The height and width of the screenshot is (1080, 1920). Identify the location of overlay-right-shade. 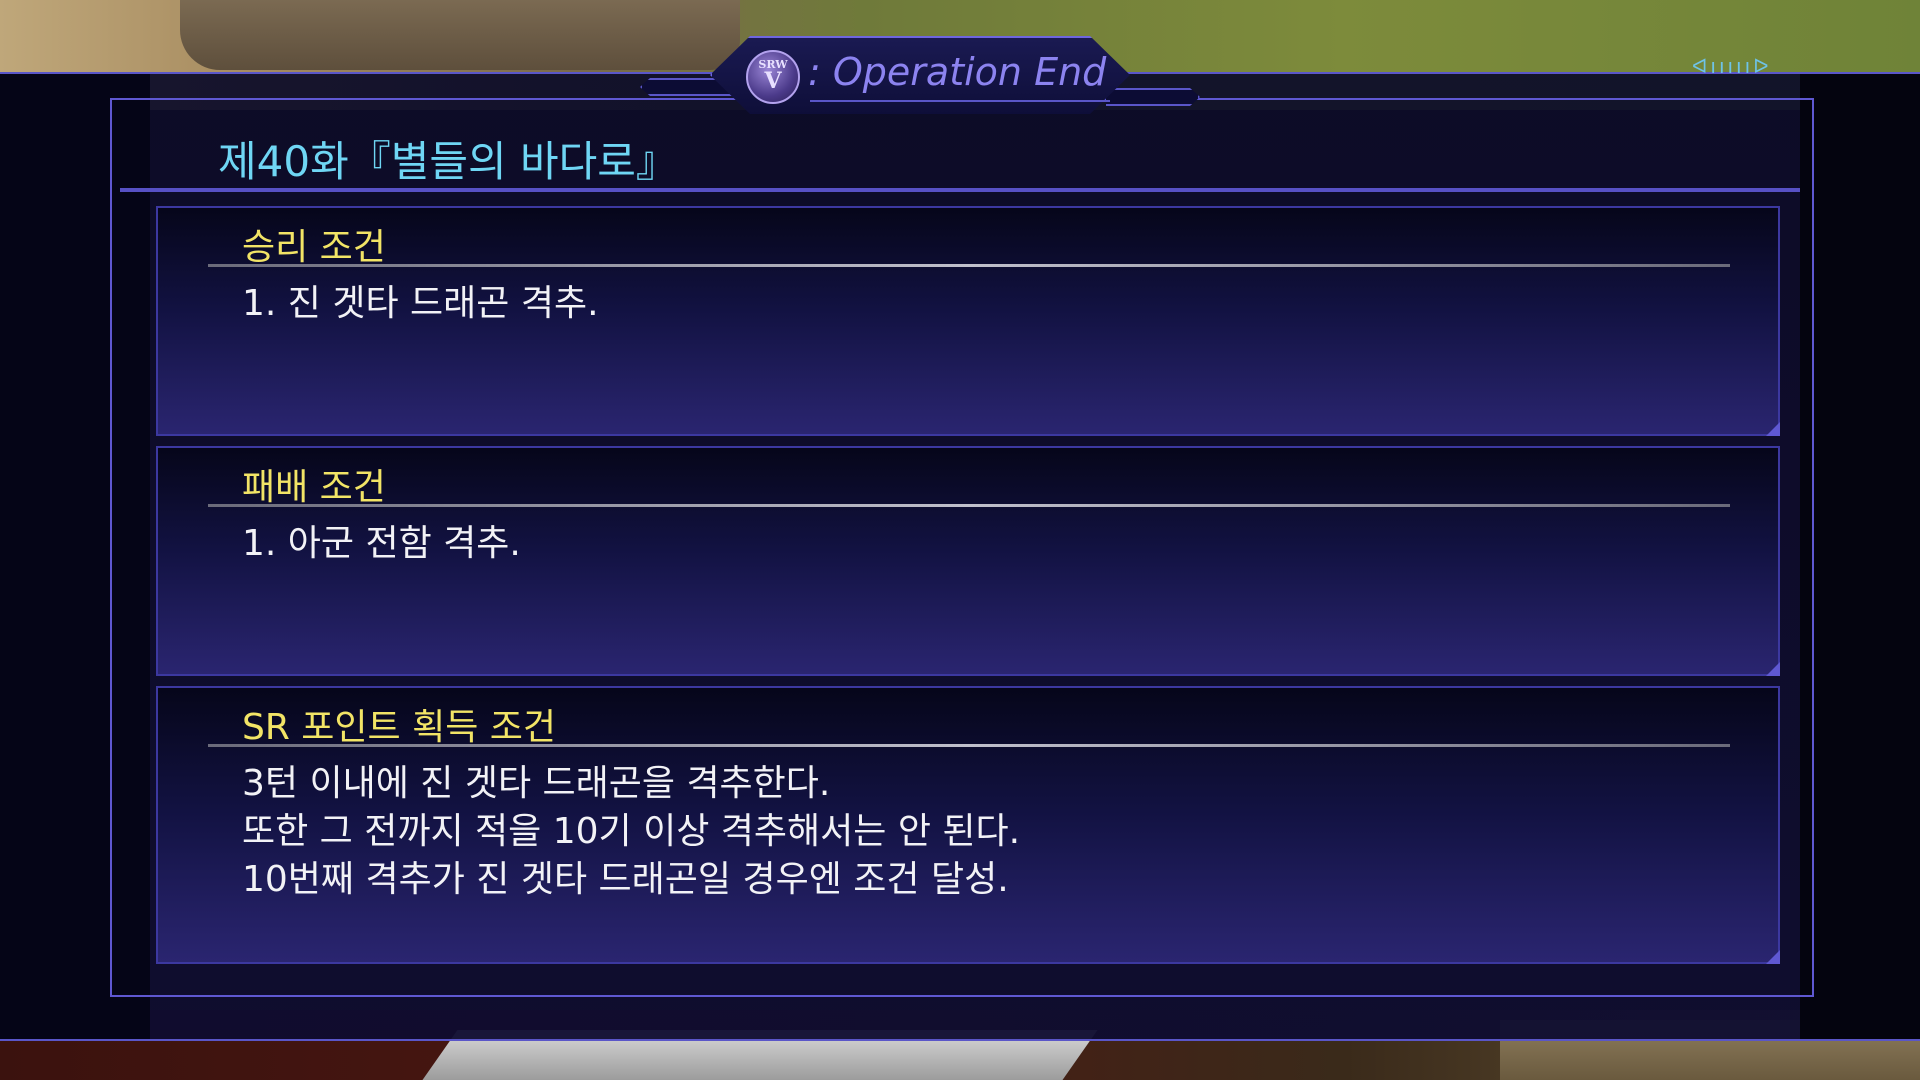
(1860, 556).